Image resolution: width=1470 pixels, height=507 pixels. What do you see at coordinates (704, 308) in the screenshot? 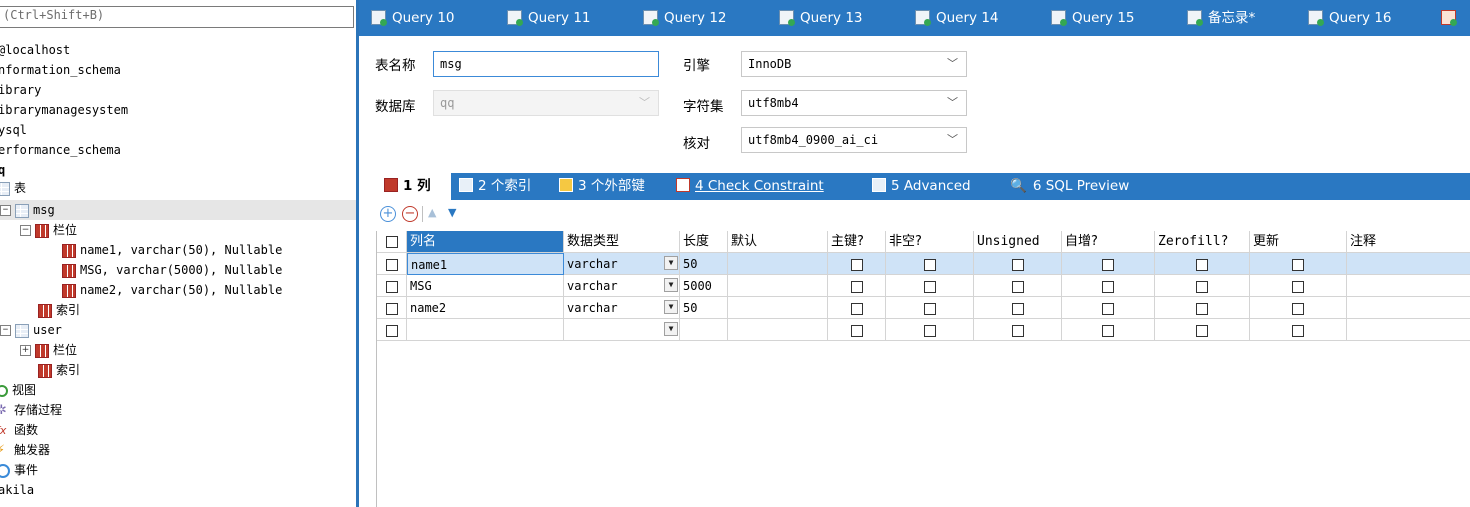
I see `length-cell: 50` at bounding box center [704, 308].